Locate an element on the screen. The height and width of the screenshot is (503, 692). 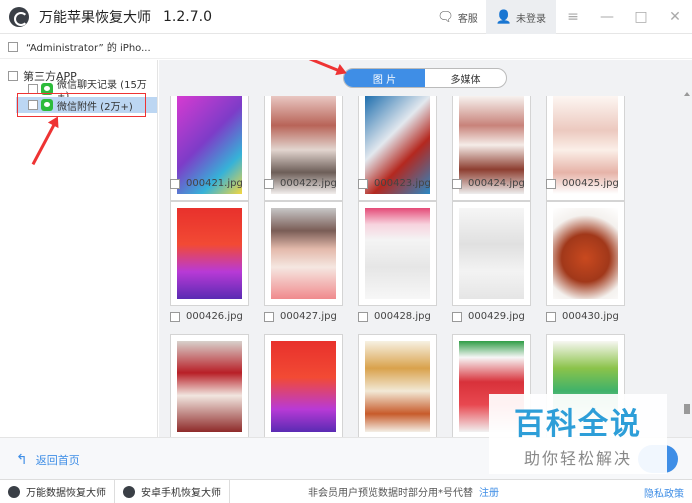
thumbnail-caption: 000429.jpg is located at coordinates (488, 316).